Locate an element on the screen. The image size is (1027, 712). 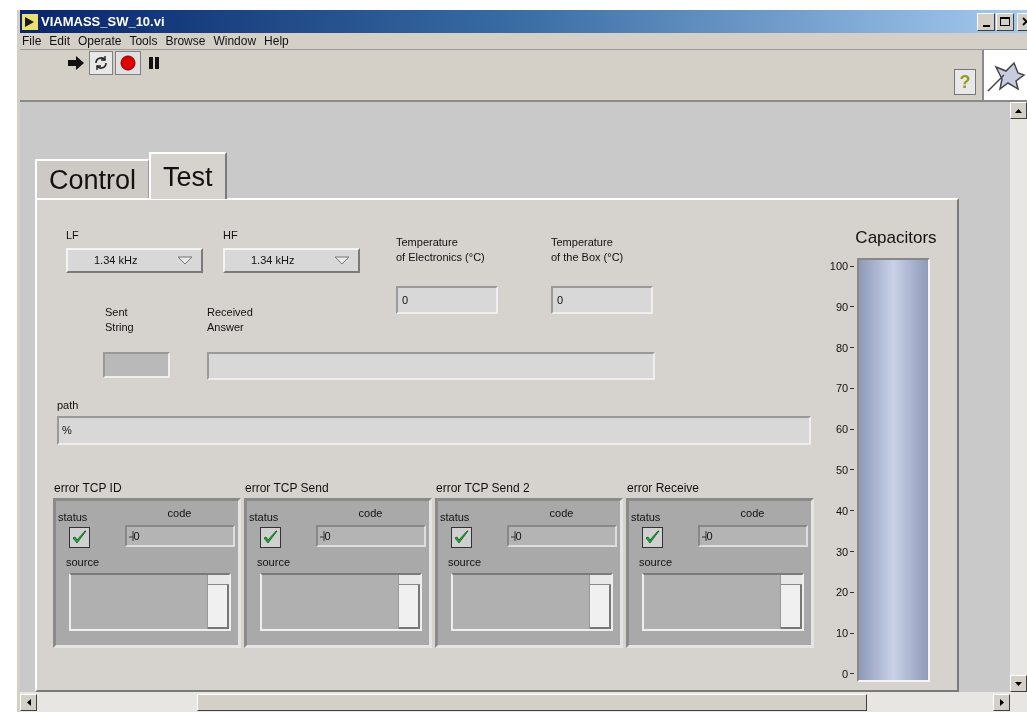
menu-item: File is located at coordinates (32, 41).